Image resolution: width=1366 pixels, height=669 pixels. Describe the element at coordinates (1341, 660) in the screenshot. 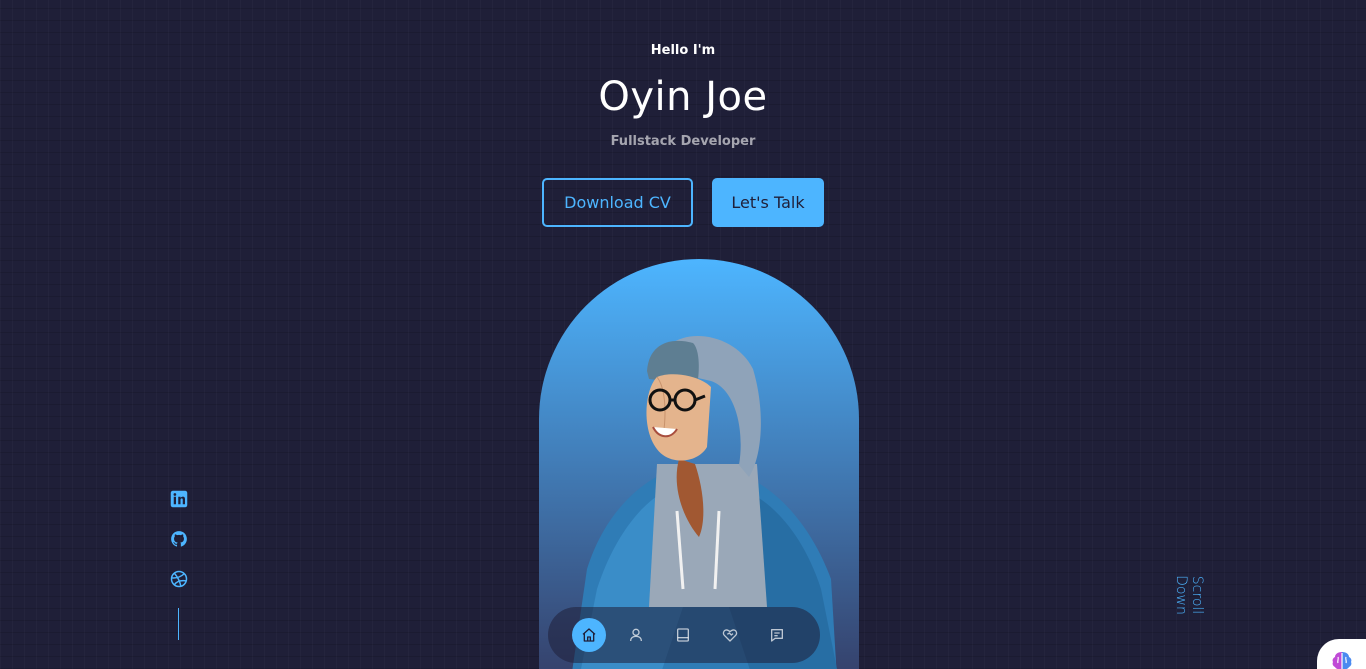

I see `brain-icon` at that location.